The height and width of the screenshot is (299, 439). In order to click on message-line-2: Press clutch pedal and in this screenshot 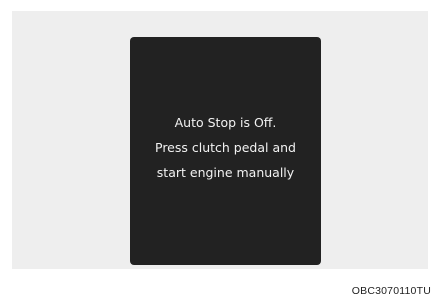, I will do `click(225, 147)`.